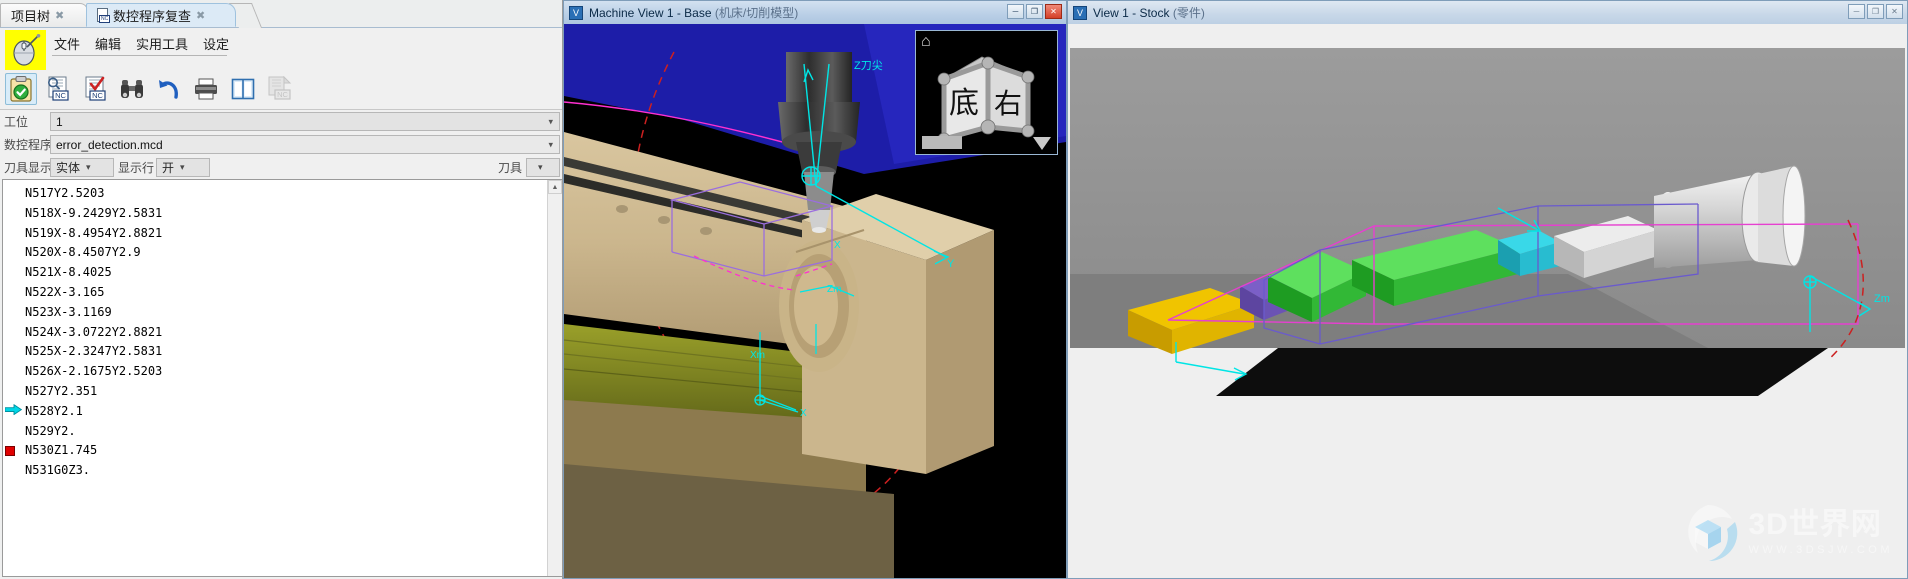 The height and width of the screenshot is (579, 1908). Describe the element at coordinates (275, 333) in the screenshot. I see `nc-code-line: N524X-3.0722Y2.8821` at that location.